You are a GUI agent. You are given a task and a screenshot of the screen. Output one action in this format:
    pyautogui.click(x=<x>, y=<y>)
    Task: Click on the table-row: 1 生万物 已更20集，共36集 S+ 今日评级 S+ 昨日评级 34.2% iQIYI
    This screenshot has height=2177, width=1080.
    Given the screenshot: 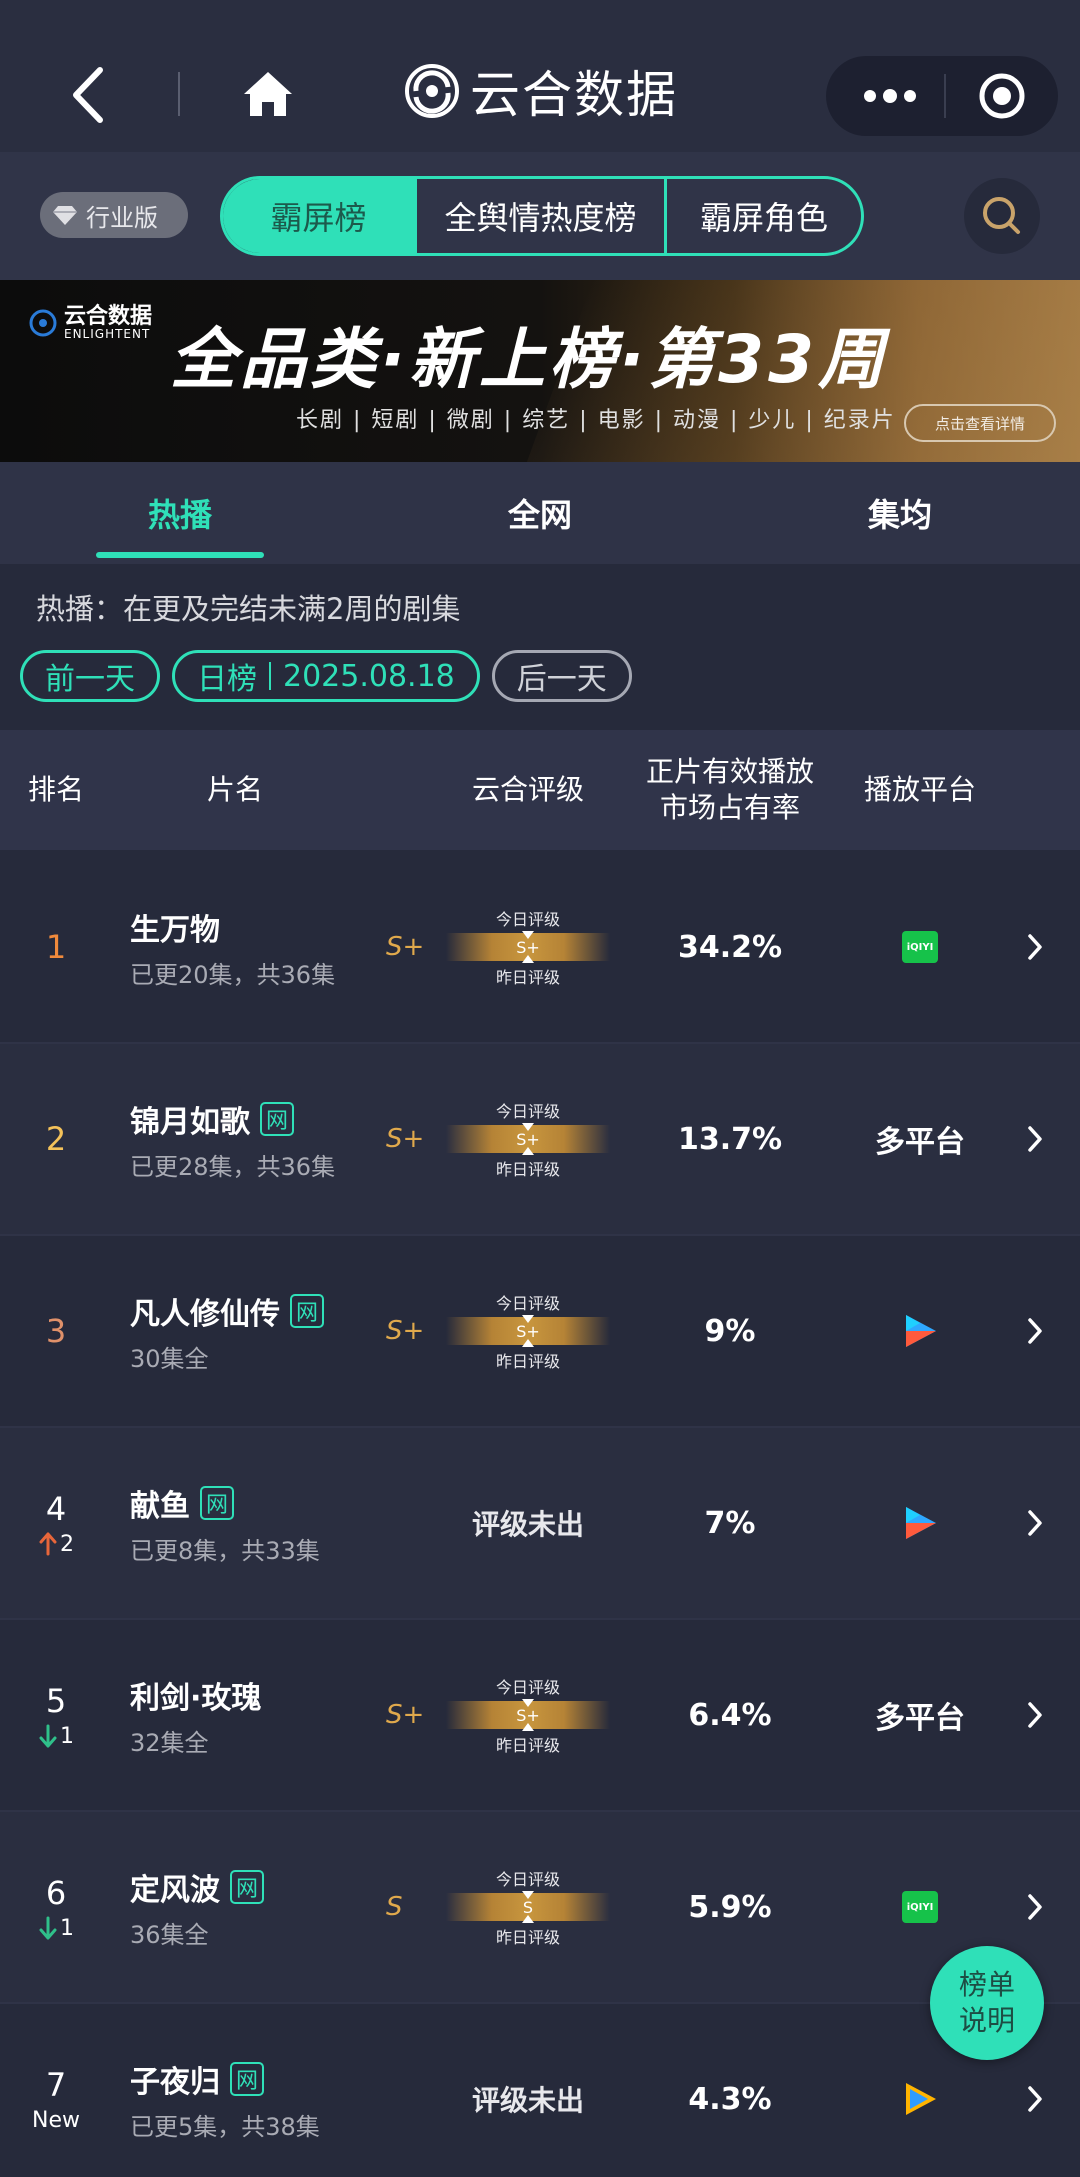 What is the action you would take?
    pyautogui.click(x=540, y=948)
    